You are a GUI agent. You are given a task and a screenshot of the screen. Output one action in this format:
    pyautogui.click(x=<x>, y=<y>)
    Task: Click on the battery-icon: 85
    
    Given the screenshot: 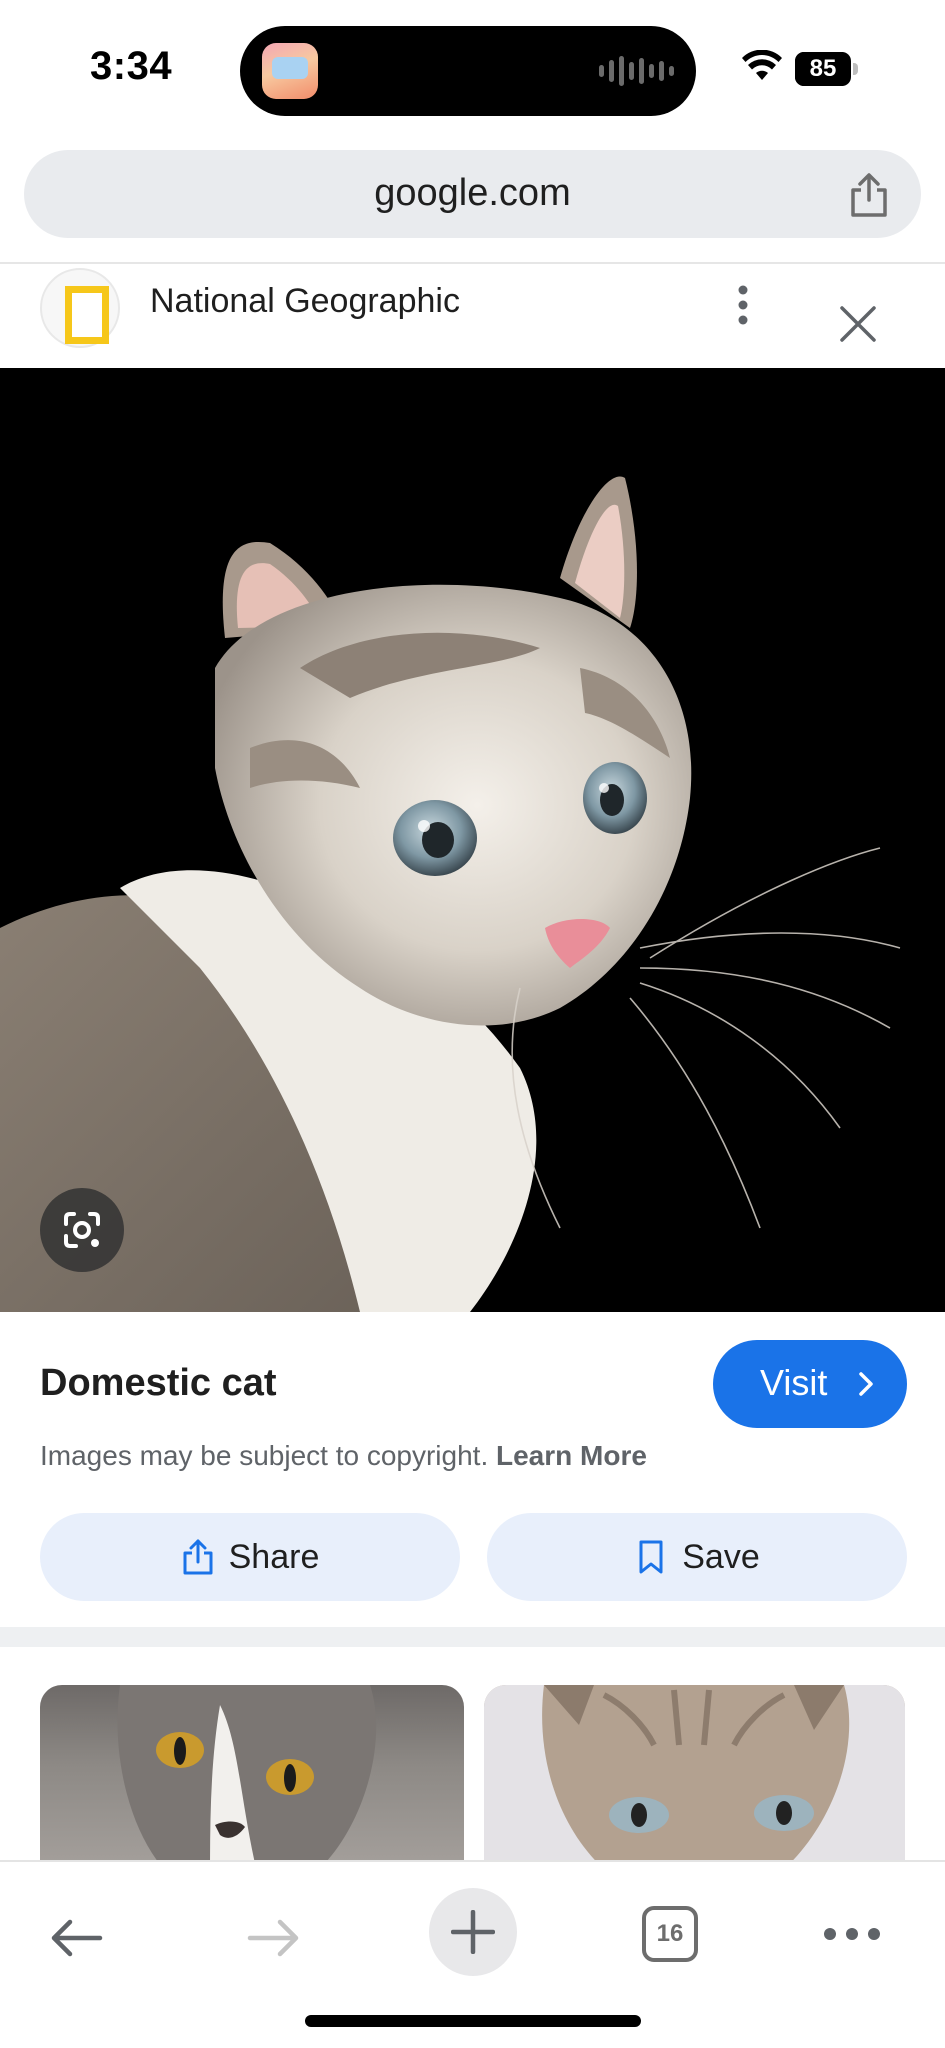 What is the action you would take?
    pyautogui.click(x=828, y=69)
    